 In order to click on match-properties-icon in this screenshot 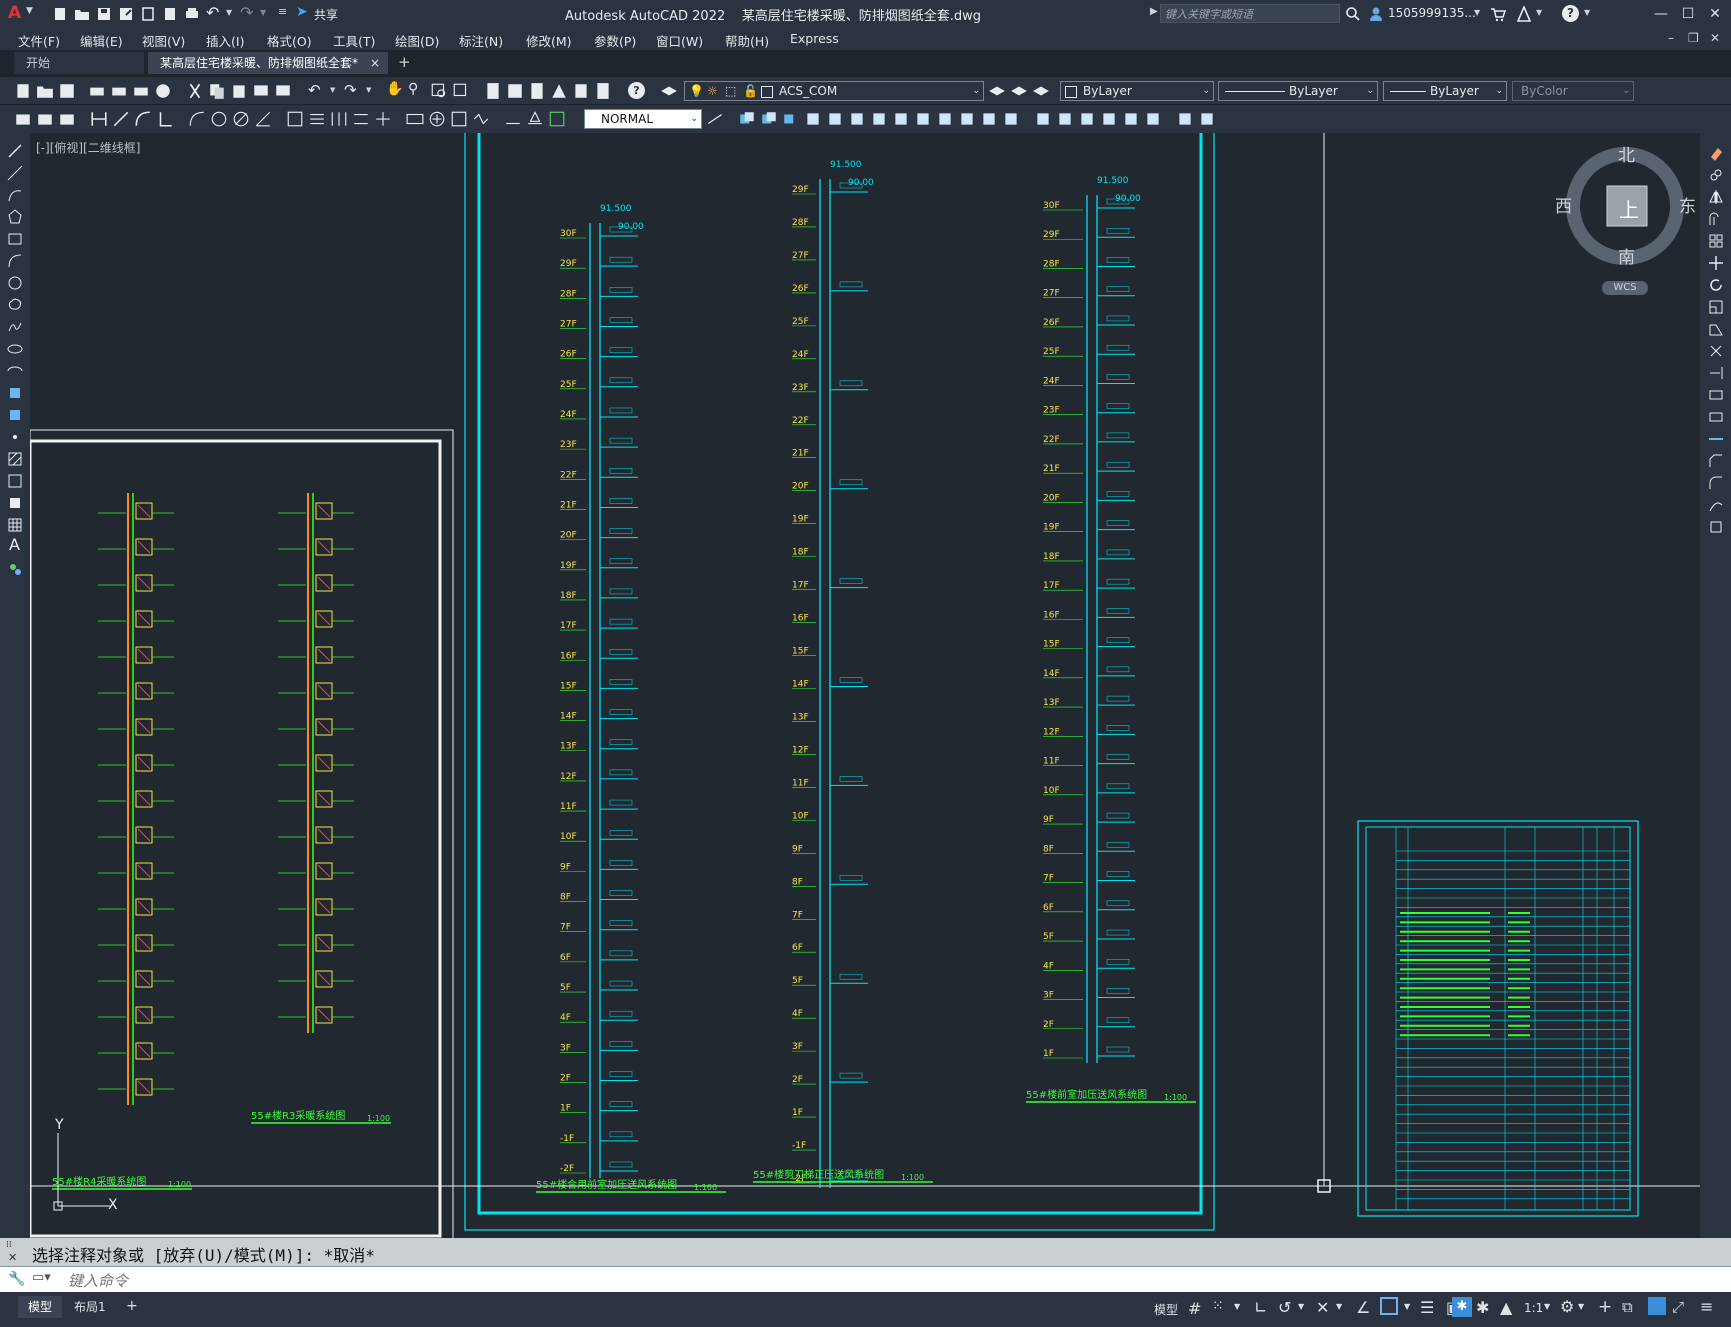, I will do `click(261, 91)`.